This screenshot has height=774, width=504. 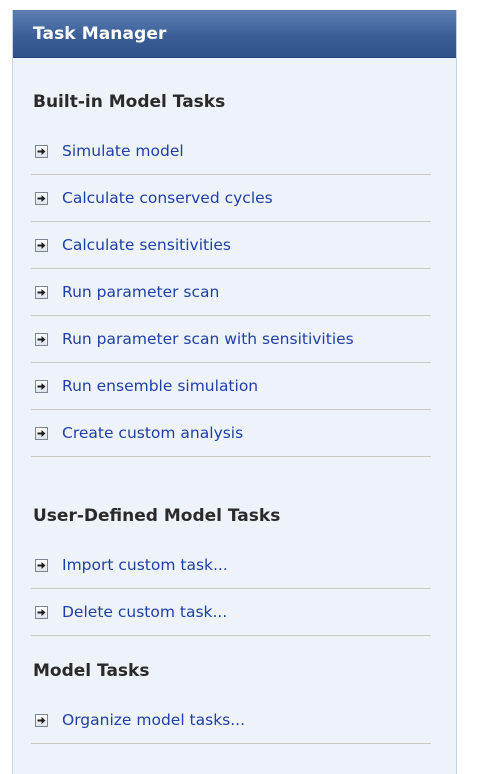 What do you see at coordinates (231, 151) in the screenshot?
I see `task-simulate-model: Simulate model` at bounding box center [231, 151].